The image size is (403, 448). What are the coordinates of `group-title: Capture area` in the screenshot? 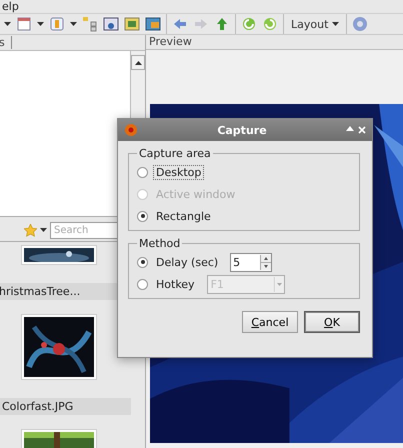 It's located at (175, 153).